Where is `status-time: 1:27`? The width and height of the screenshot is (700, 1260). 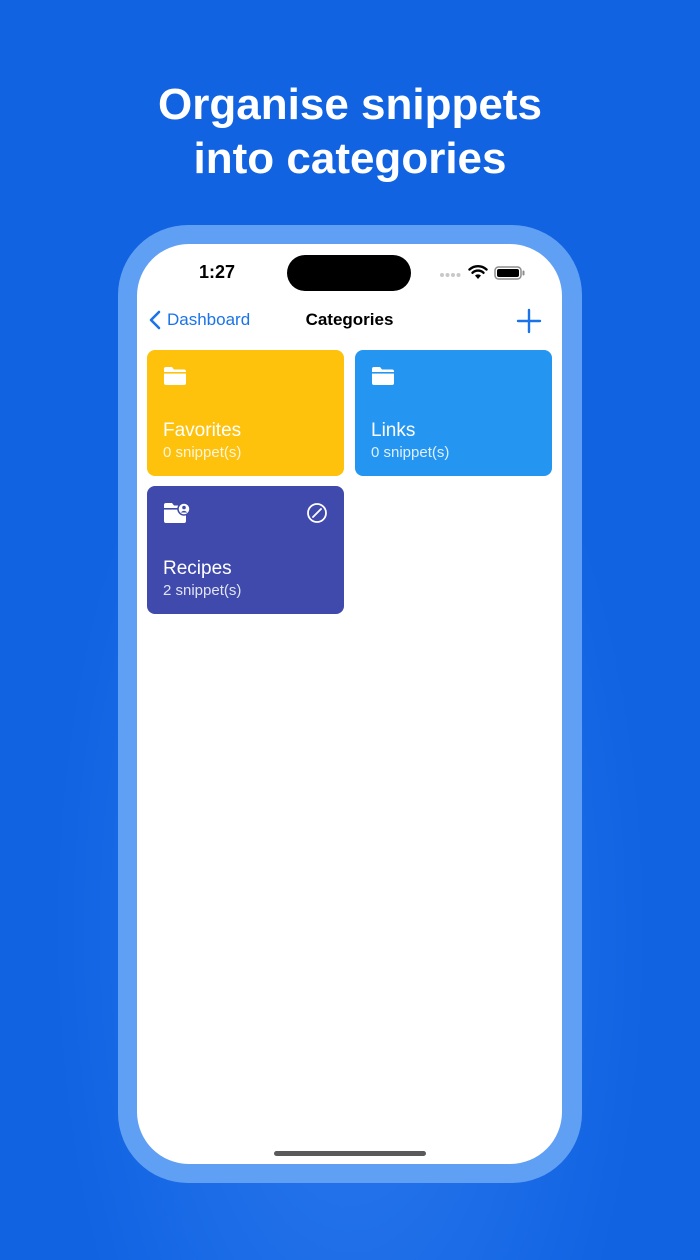
status-time: 1:27 is located at coordinates (217, 272).